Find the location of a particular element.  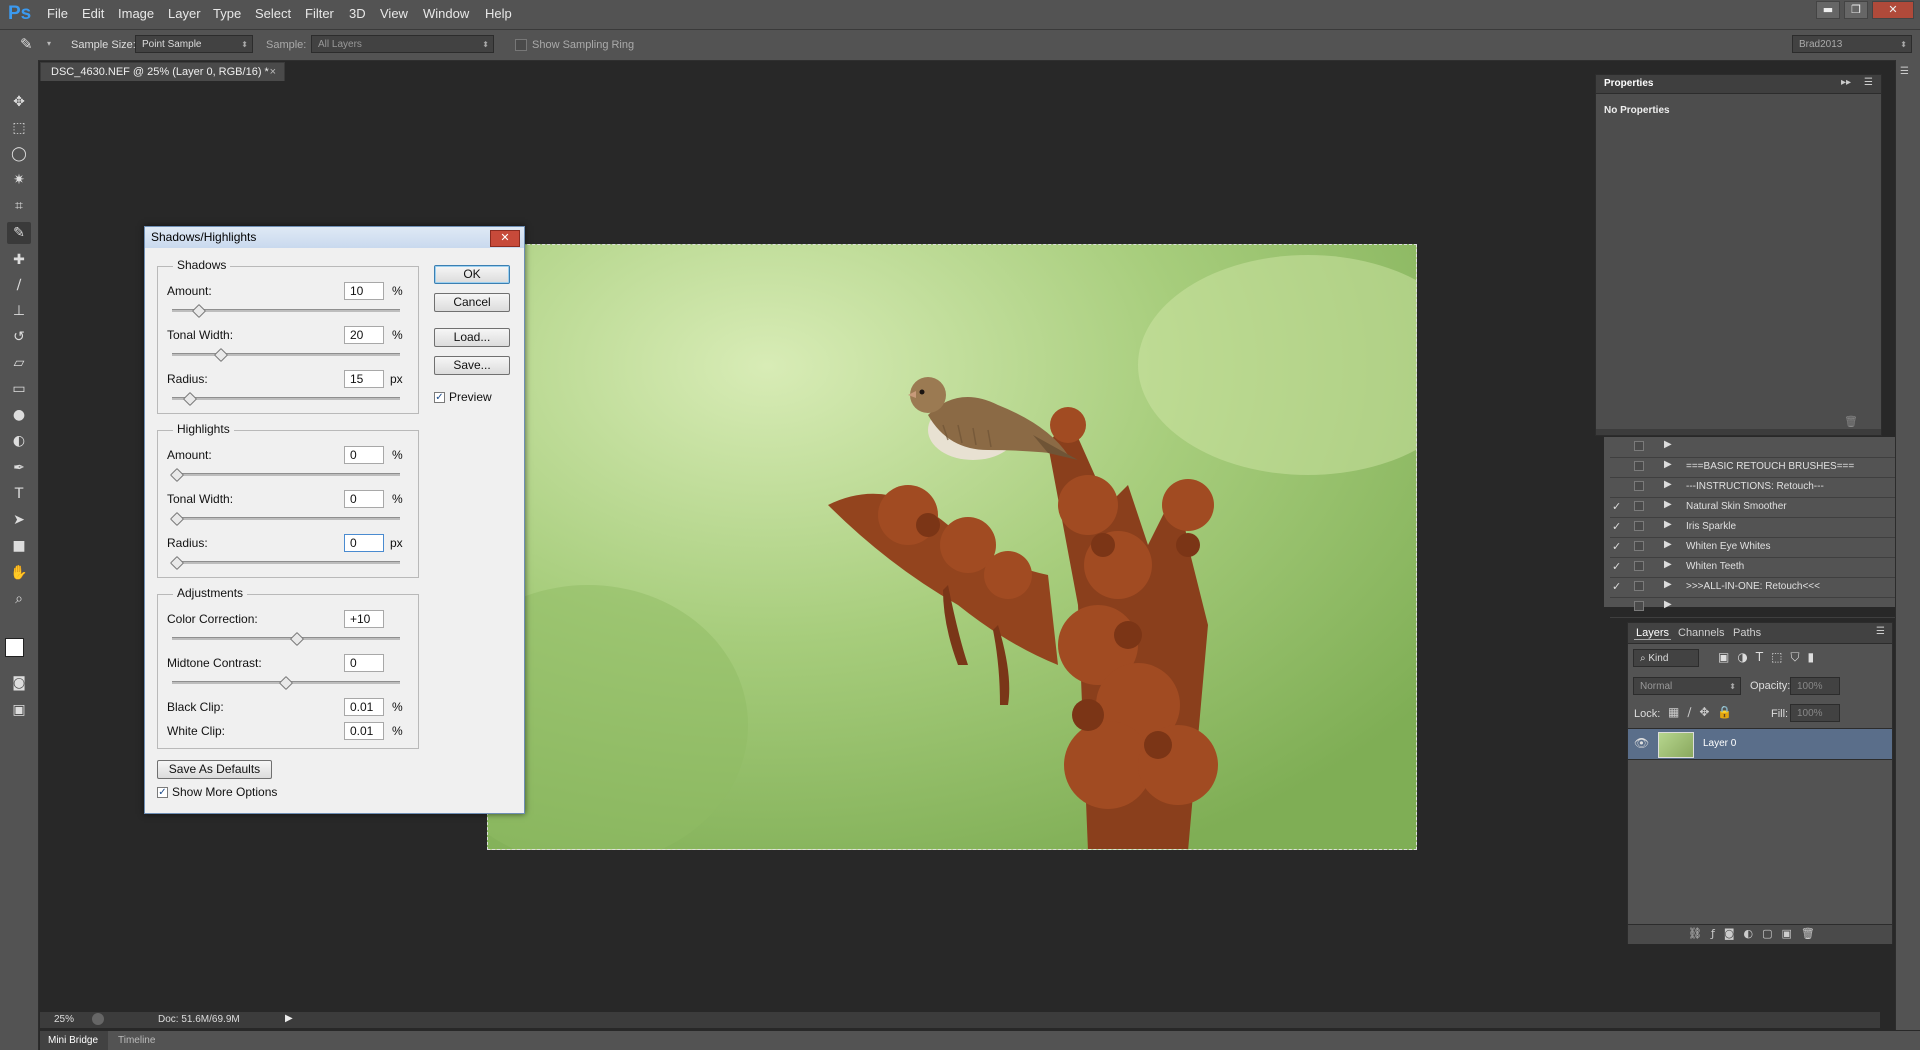

document-tab: DSC_4630.NEF @ 25% (Layer 0, RGB/16) * × is located at coordinates (162, 71).